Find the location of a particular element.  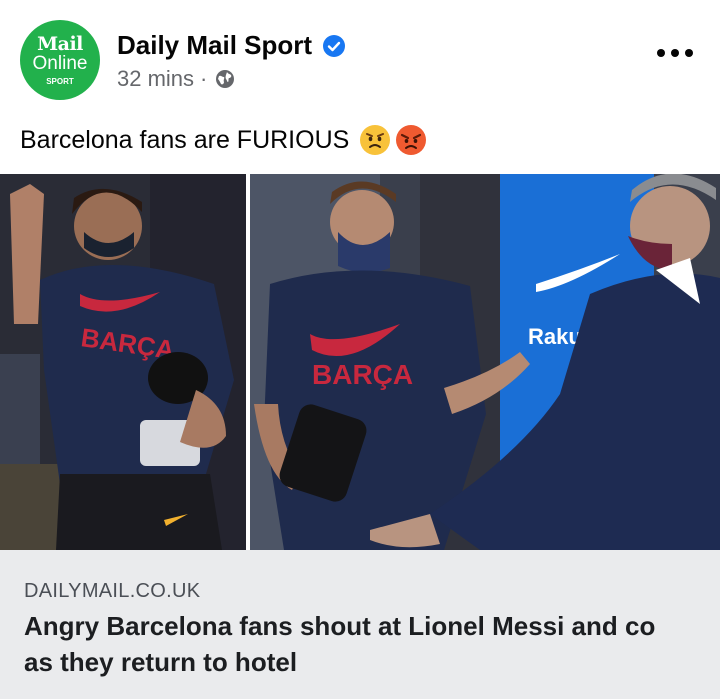

page-avatar: Mail Online SPORT is located at coordinates (60, 60).